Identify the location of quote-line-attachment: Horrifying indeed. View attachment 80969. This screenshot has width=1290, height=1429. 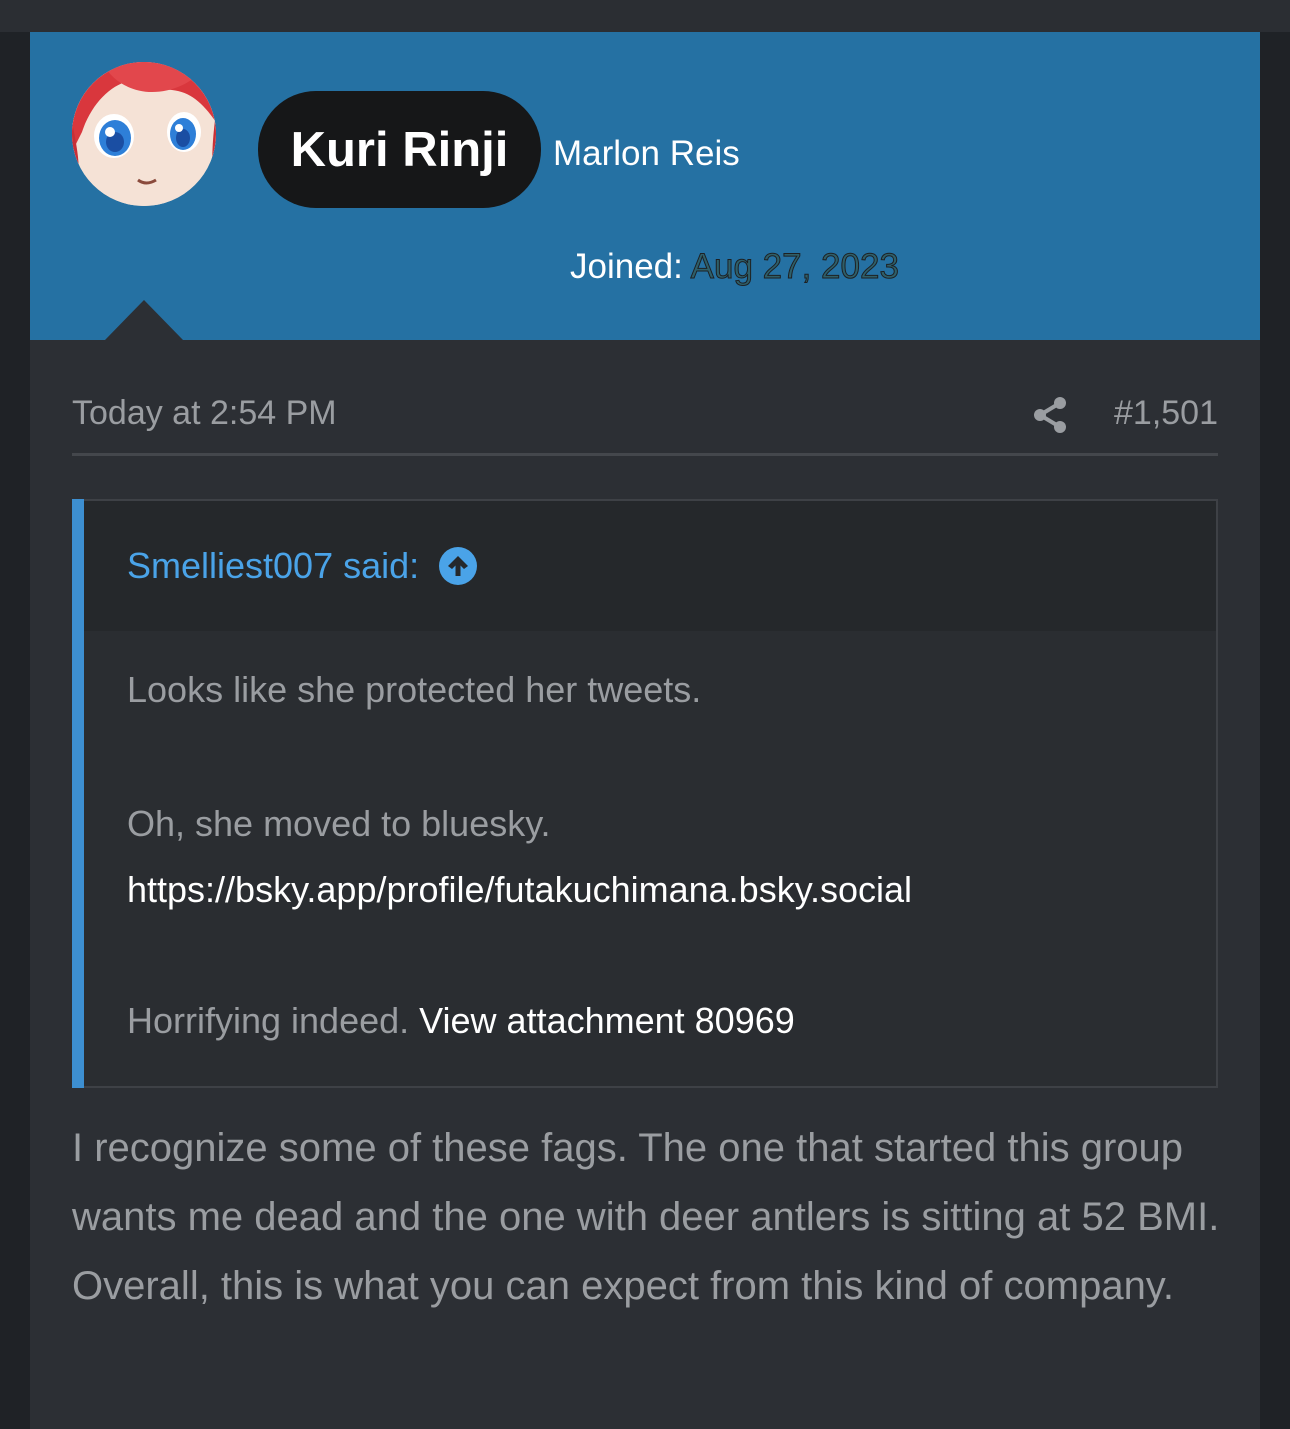
(461, 1021).